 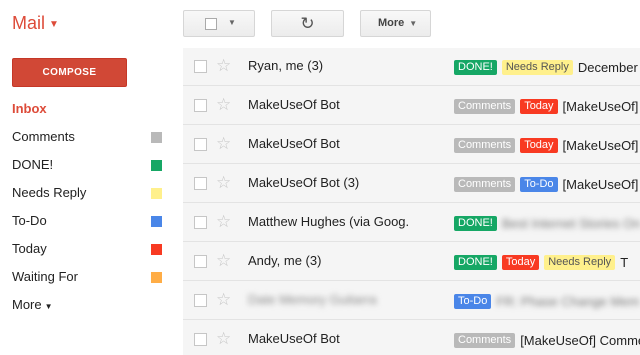 What do you see at coordinates (29, 23) in the screenshot?
I see `app-title: Mail` at bounding box center [29, 23].